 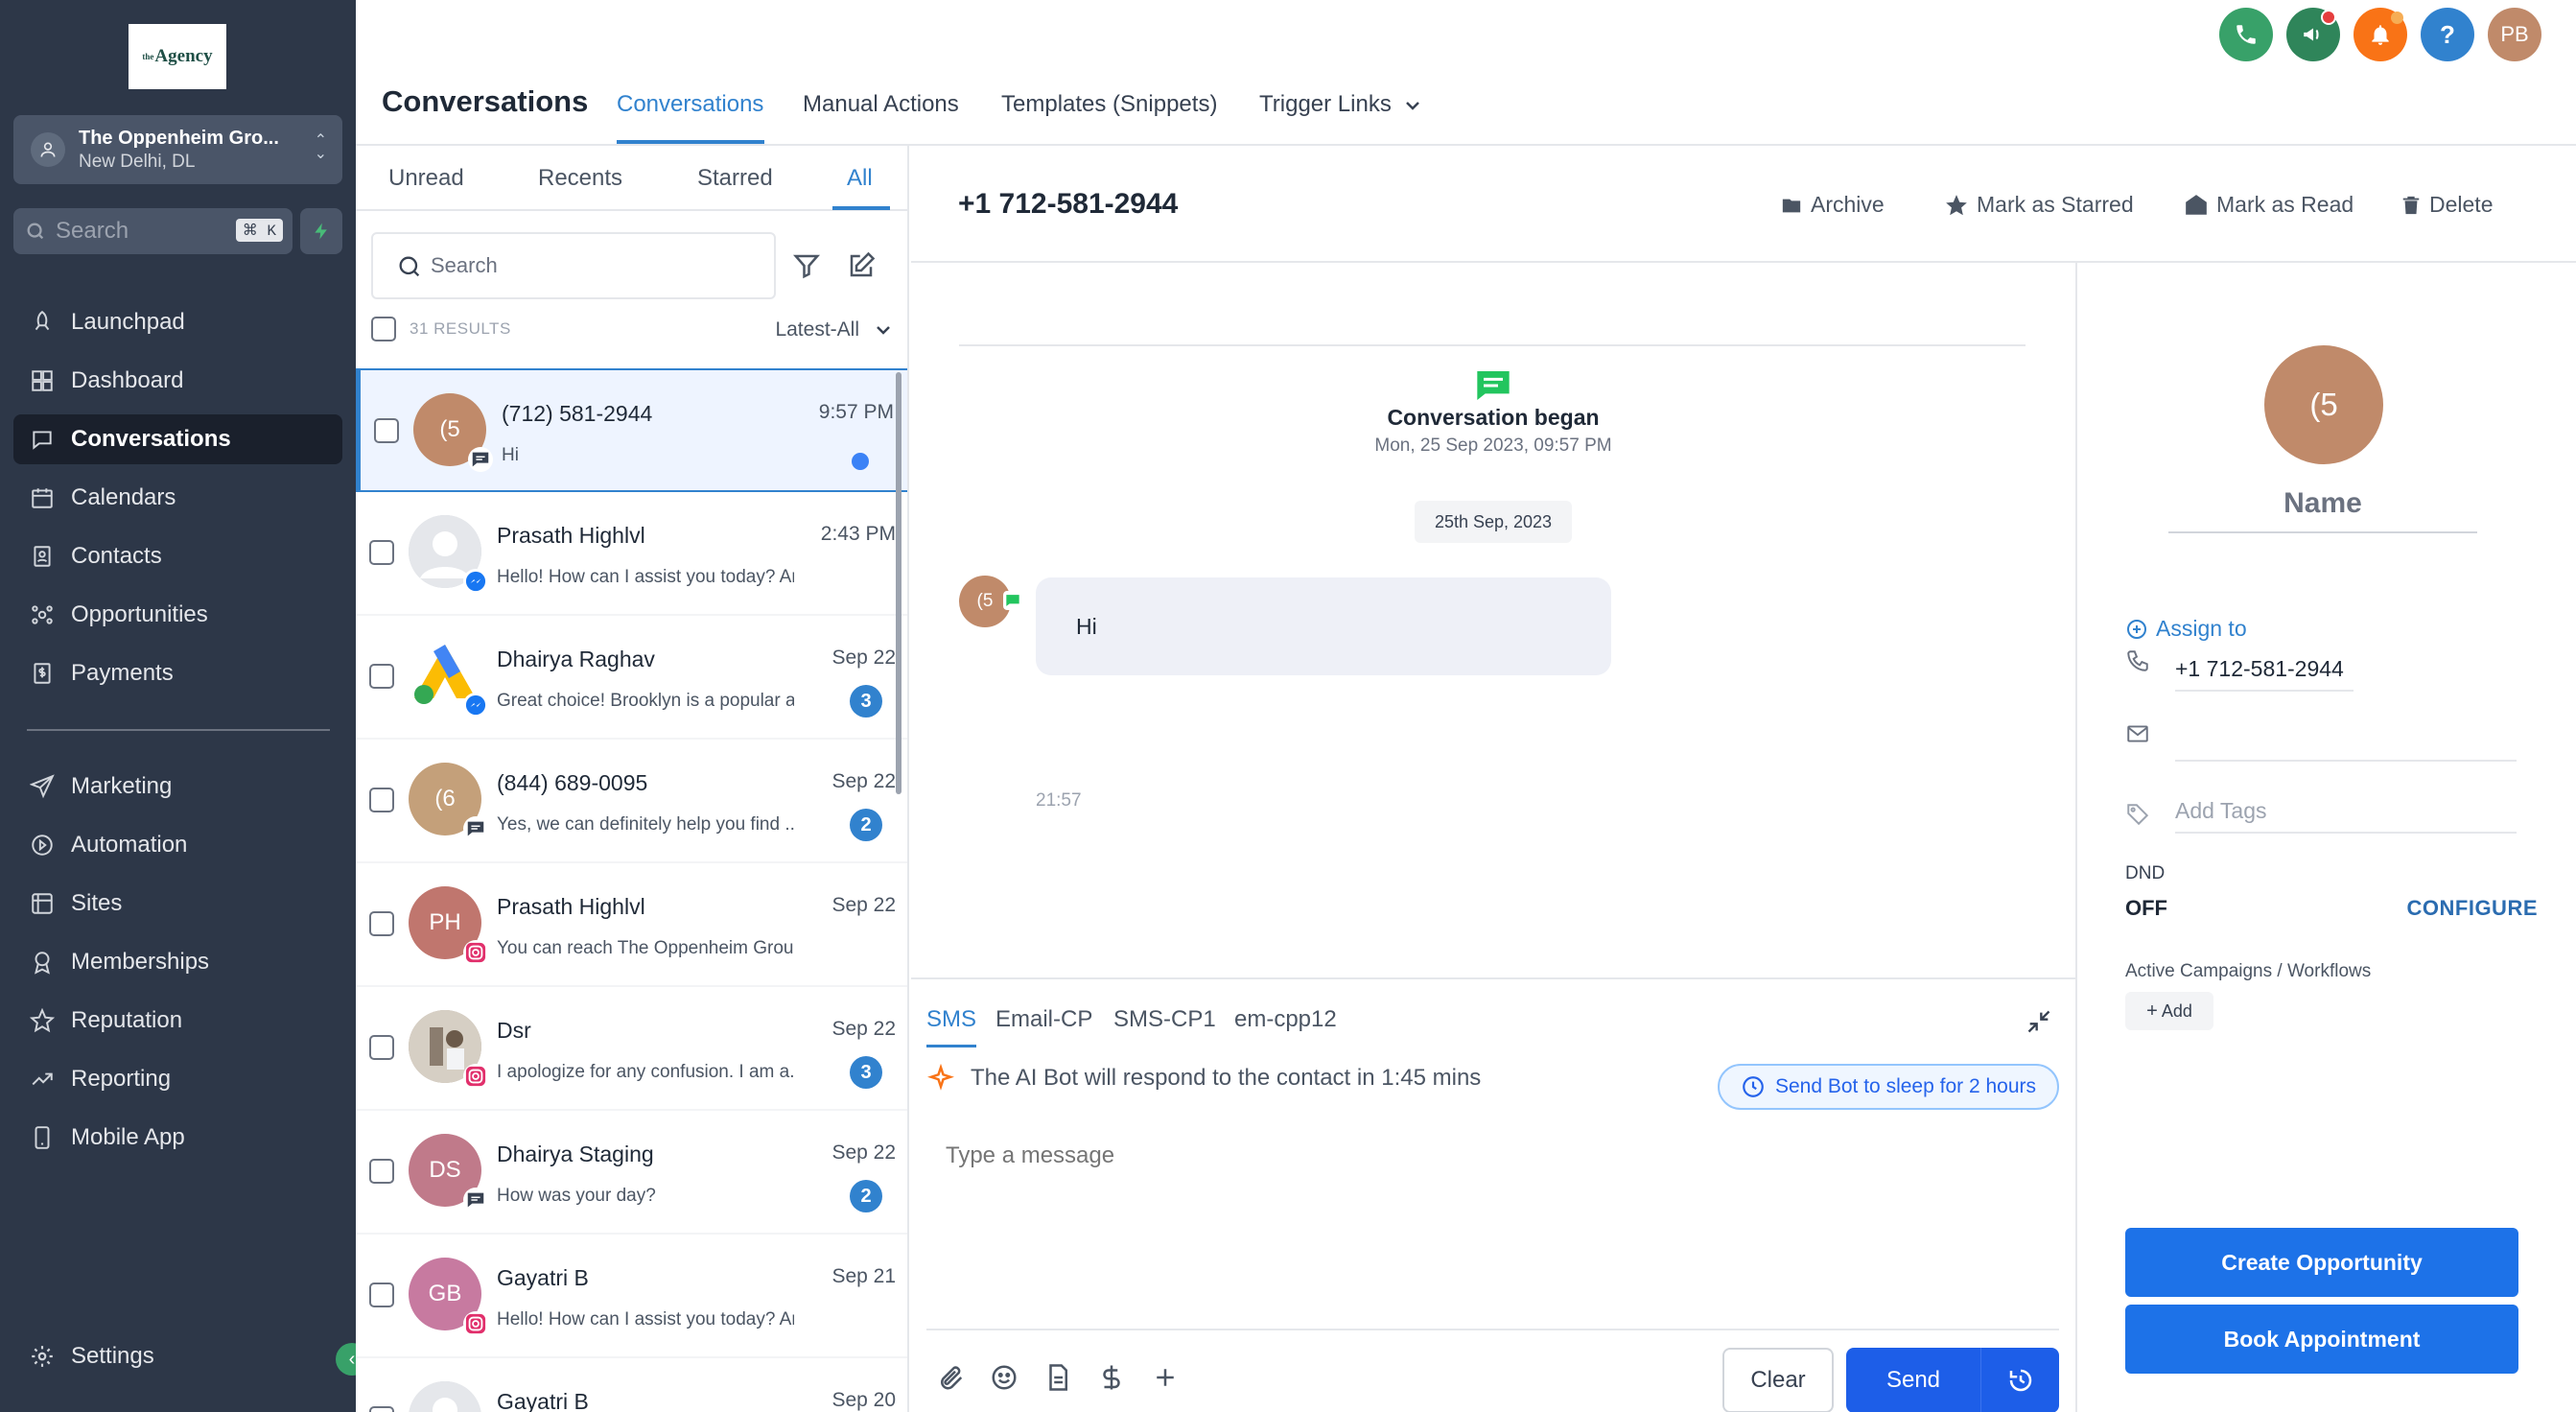 I want to click on list-scrollbar, so click(x=899, y=583).